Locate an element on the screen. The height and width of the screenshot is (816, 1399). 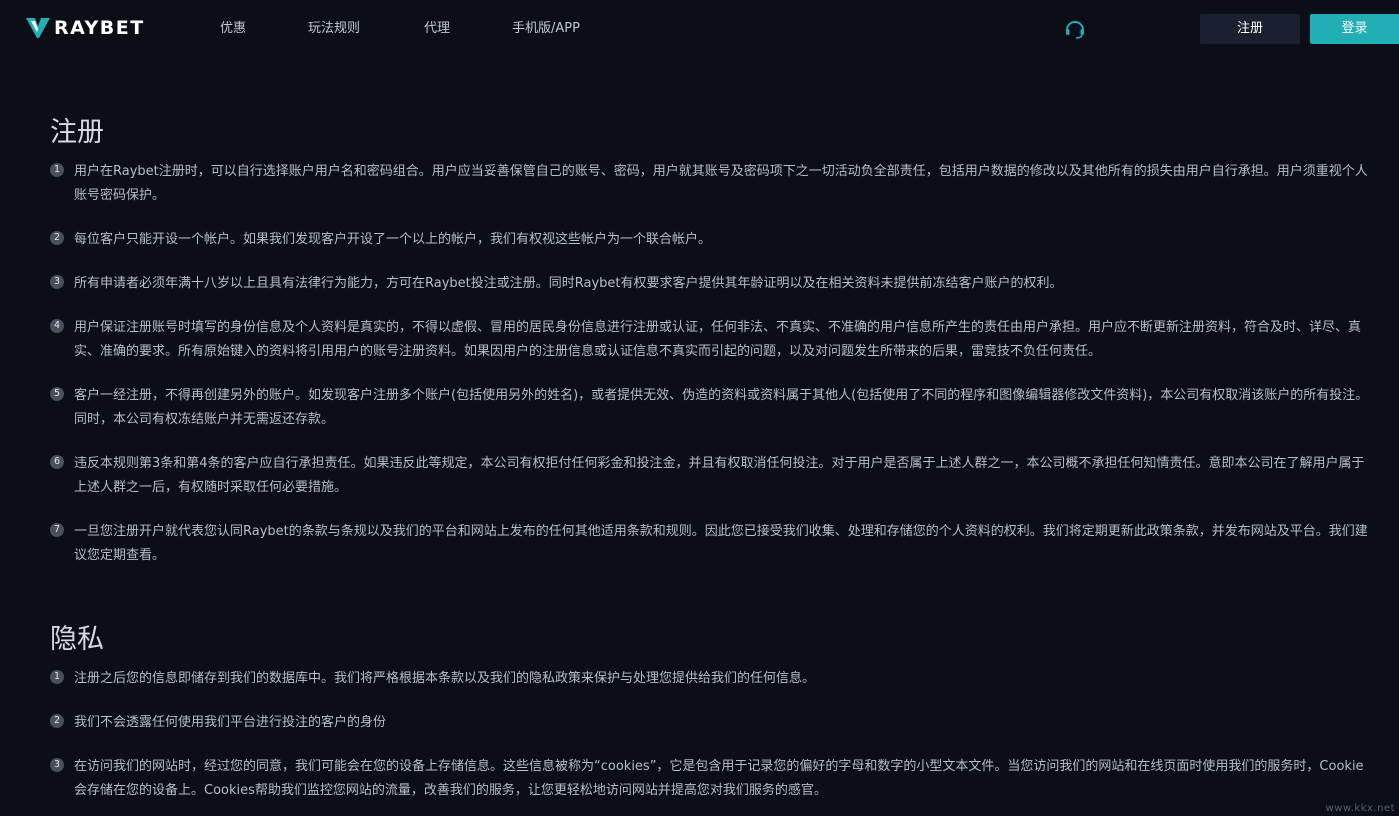
top-navigation-bar: RAYBET 优惠 玩法规则 代理 手机版/APP 注册 登录 is located at coordinates (699, 29).